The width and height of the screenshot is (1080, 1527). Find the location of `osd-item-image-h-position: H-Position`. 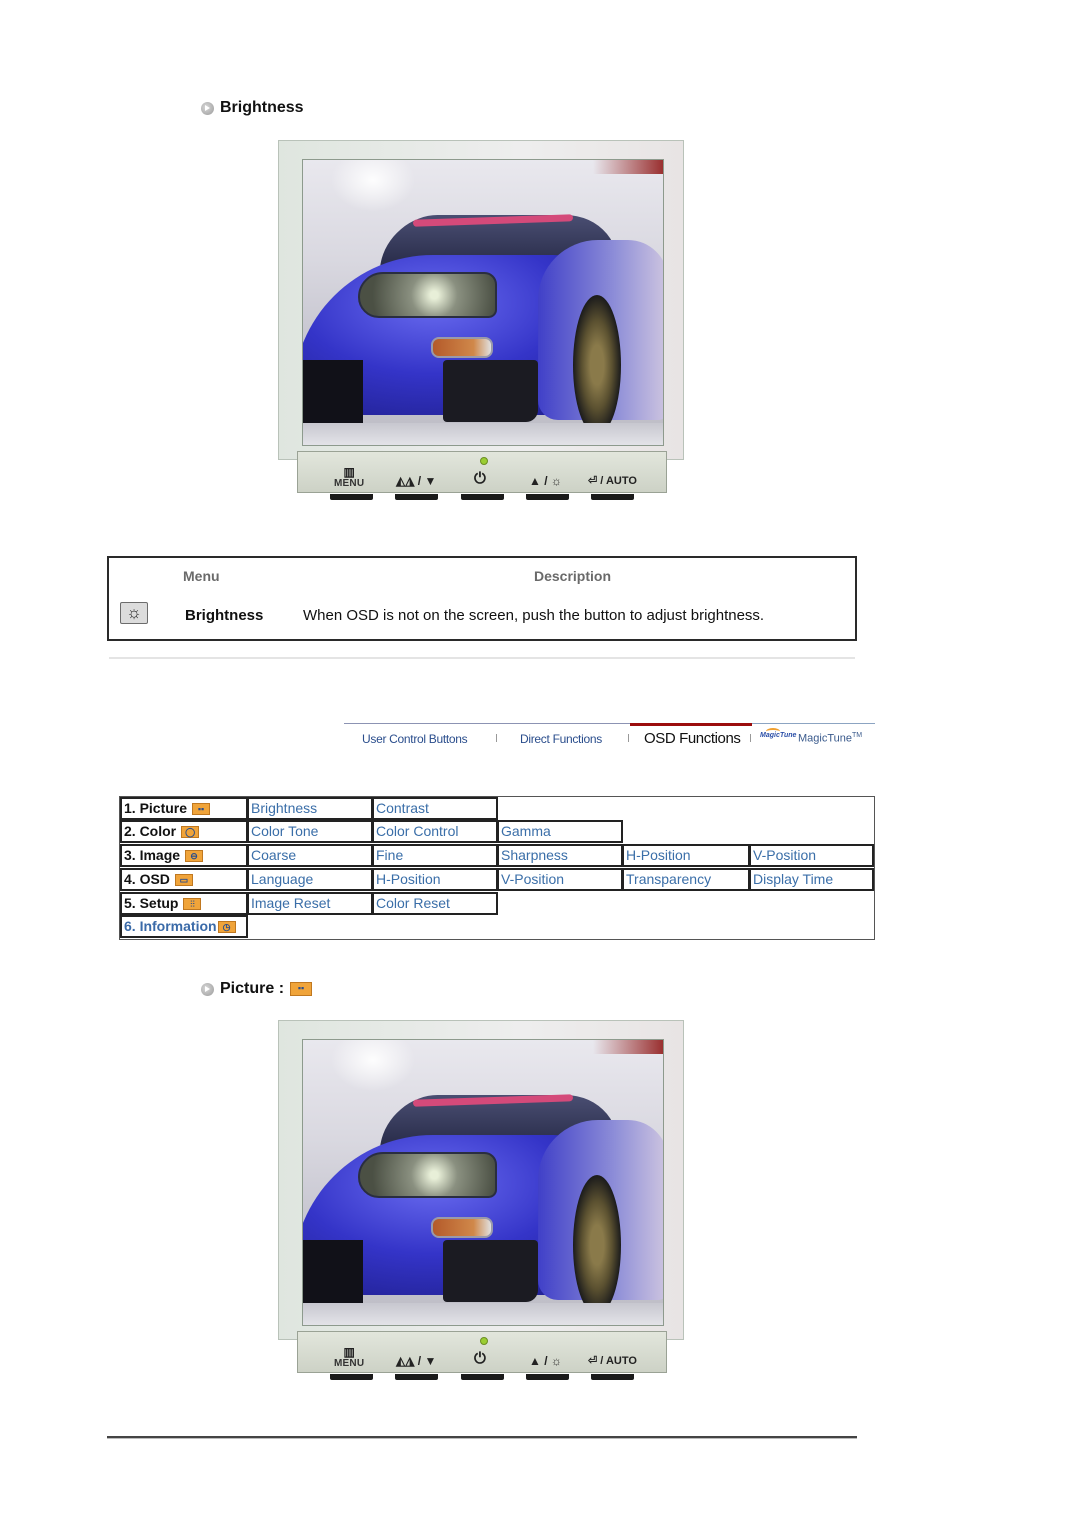

osd-item-image-h-position: H-Position is located at coordinates (686, 855).